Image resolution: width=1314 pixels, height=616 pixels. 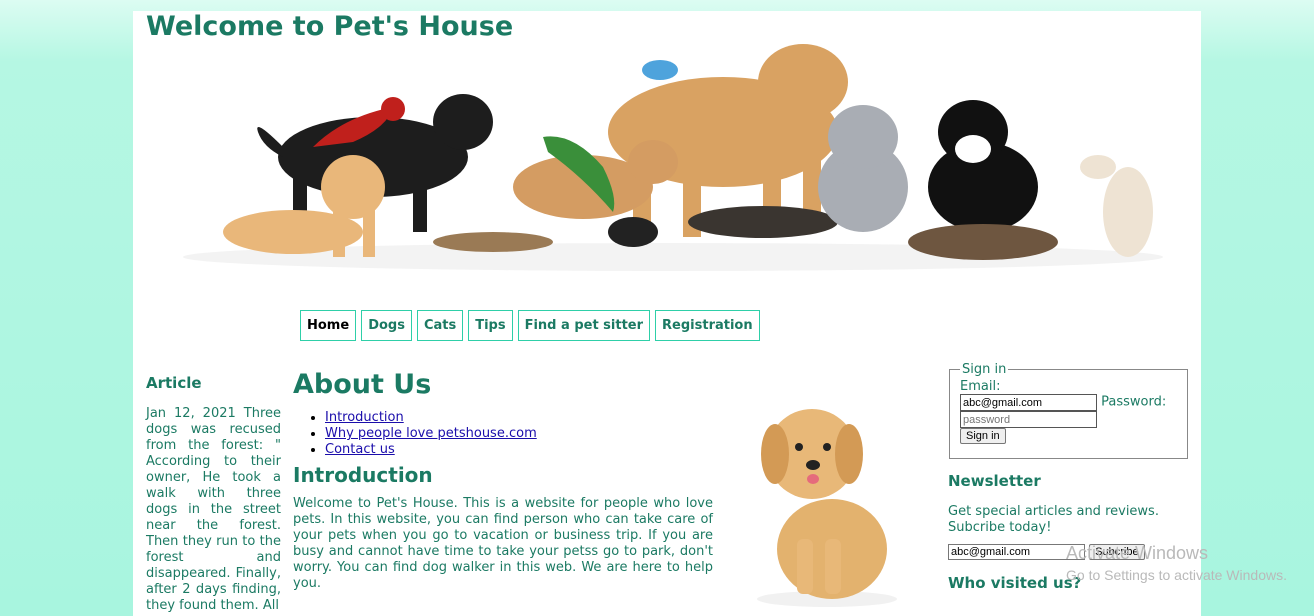 I want to click on nav-tips: Tips, so click(x=490, y=325).